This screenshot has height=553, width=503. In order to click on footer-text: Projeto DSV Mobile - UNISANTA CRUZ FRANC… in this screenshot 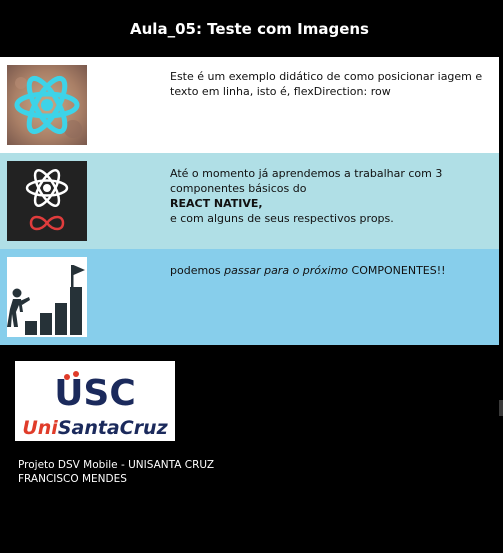, I will do `click(116, 472)`.